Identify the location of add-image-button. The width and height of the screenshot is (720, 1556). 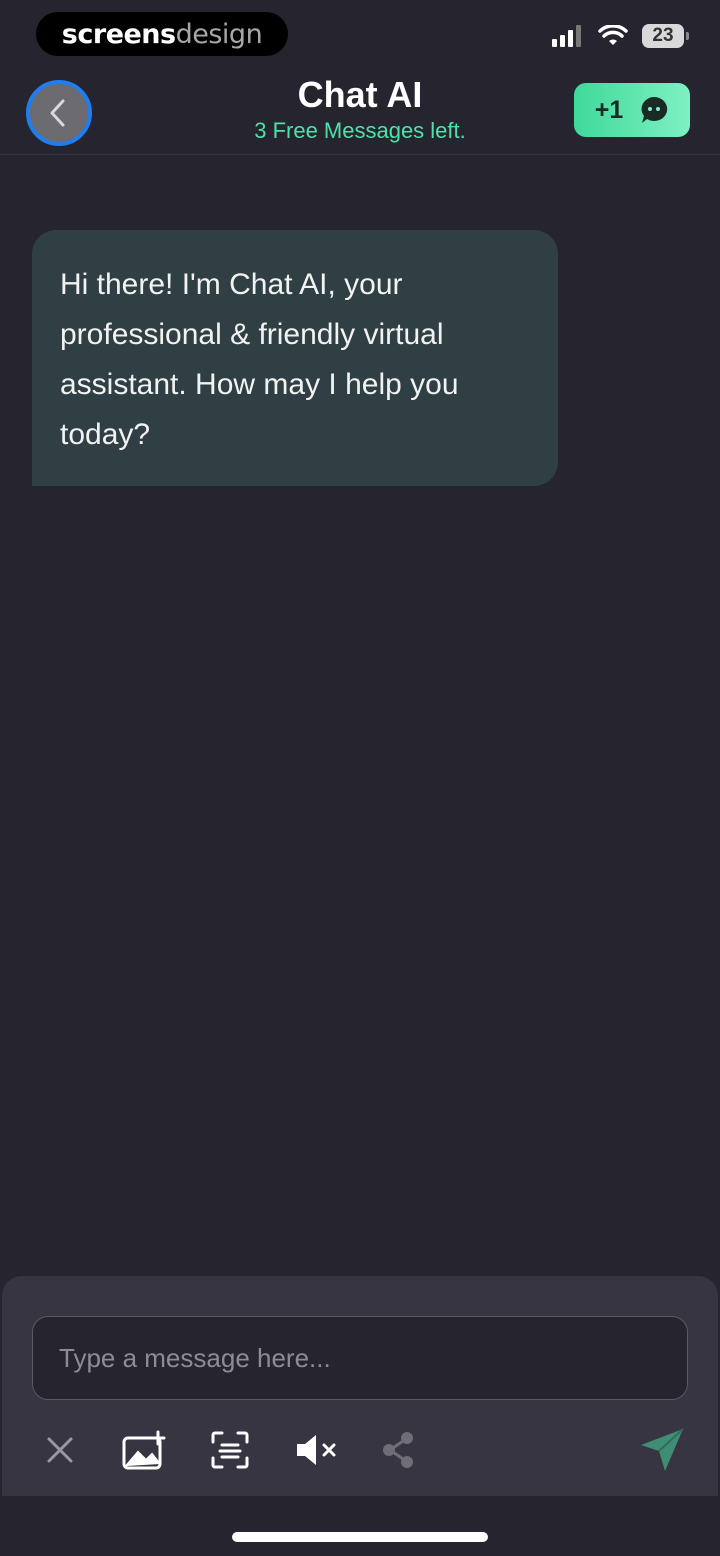
(144, 1450).